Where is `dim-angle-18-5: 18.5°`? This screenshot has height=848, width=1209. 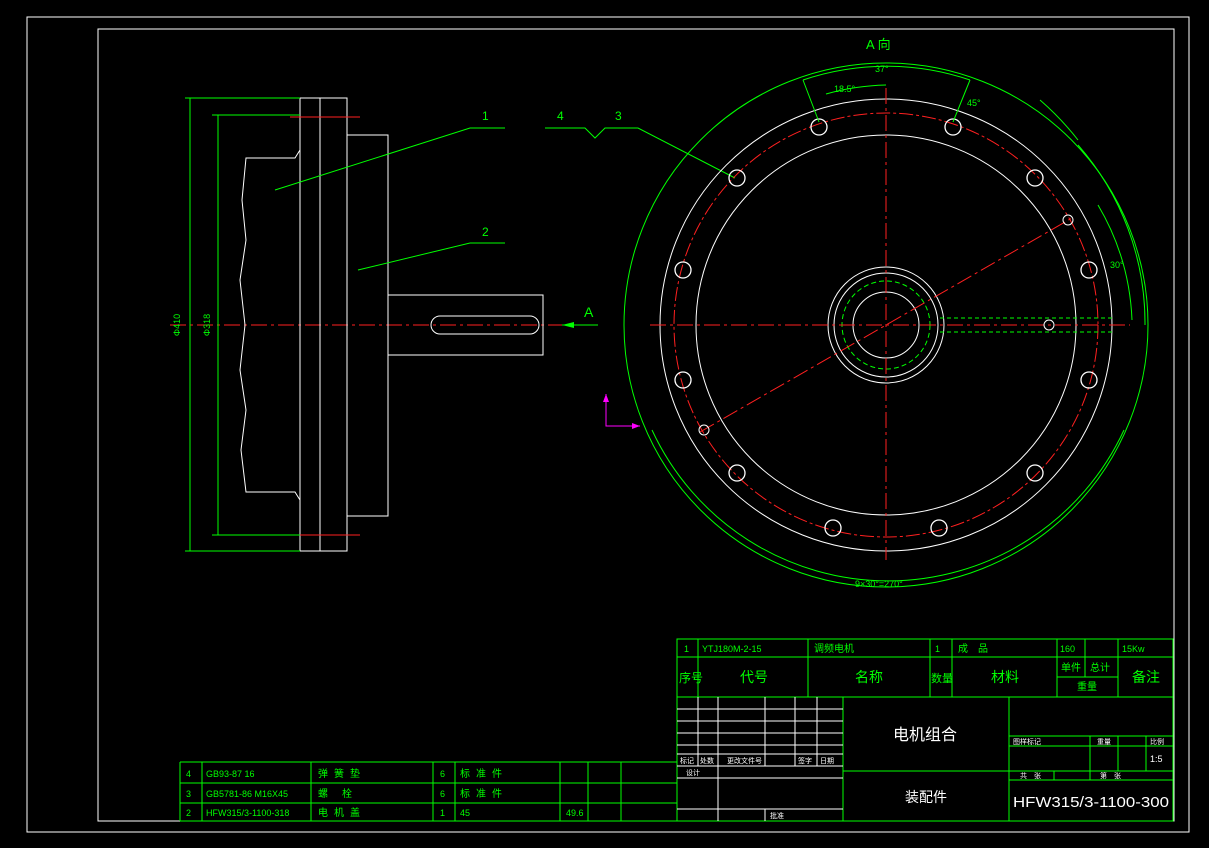
dim-angle-18-5: 18.5° is located at coordinates (845, 89).